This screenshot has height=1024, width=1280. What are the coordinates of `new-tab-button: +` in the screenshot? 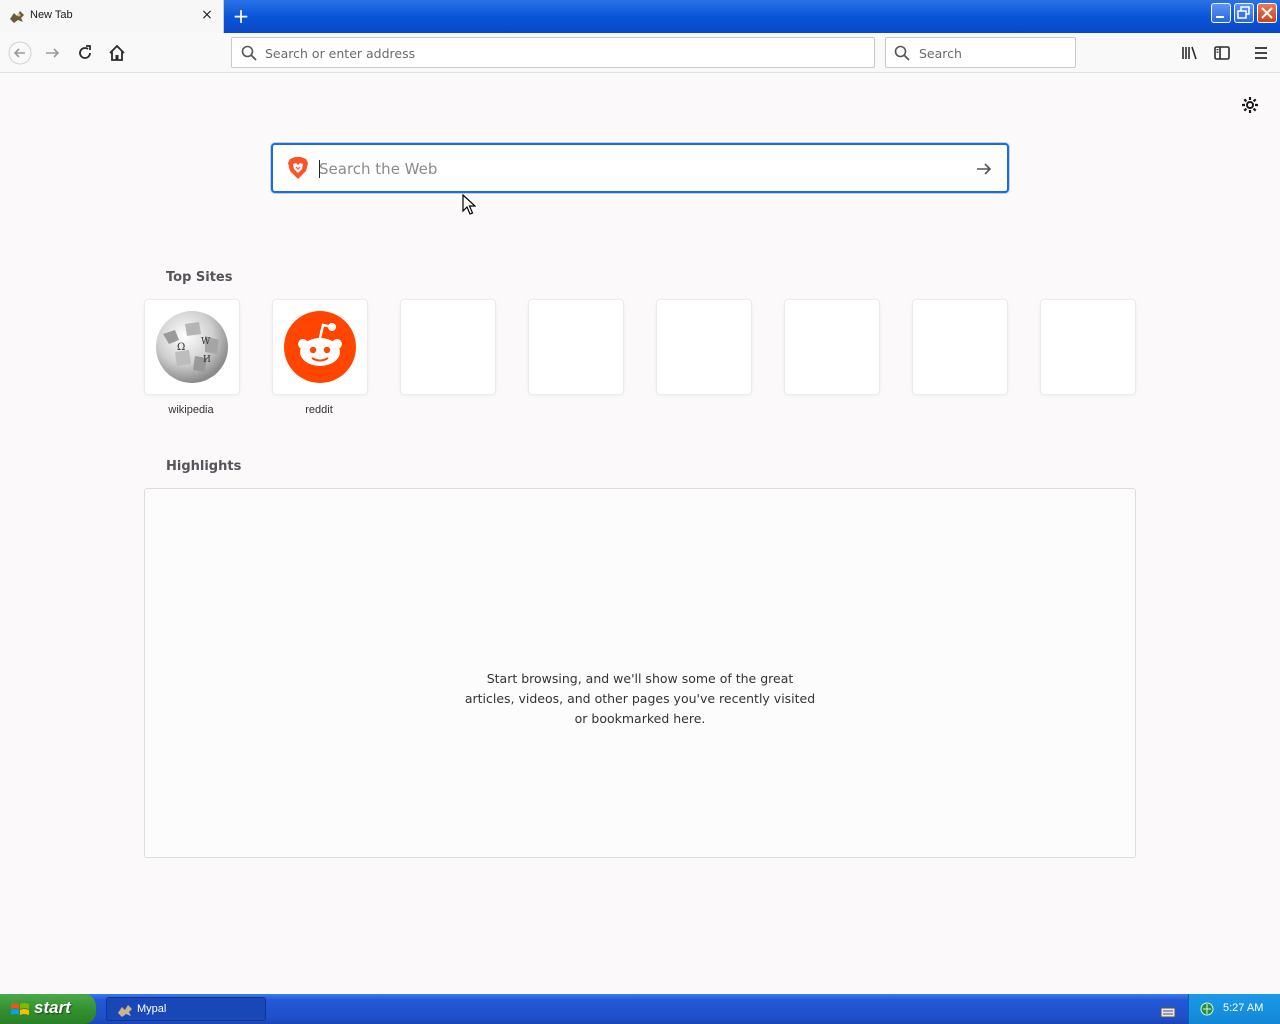 It's located at (241, 16).